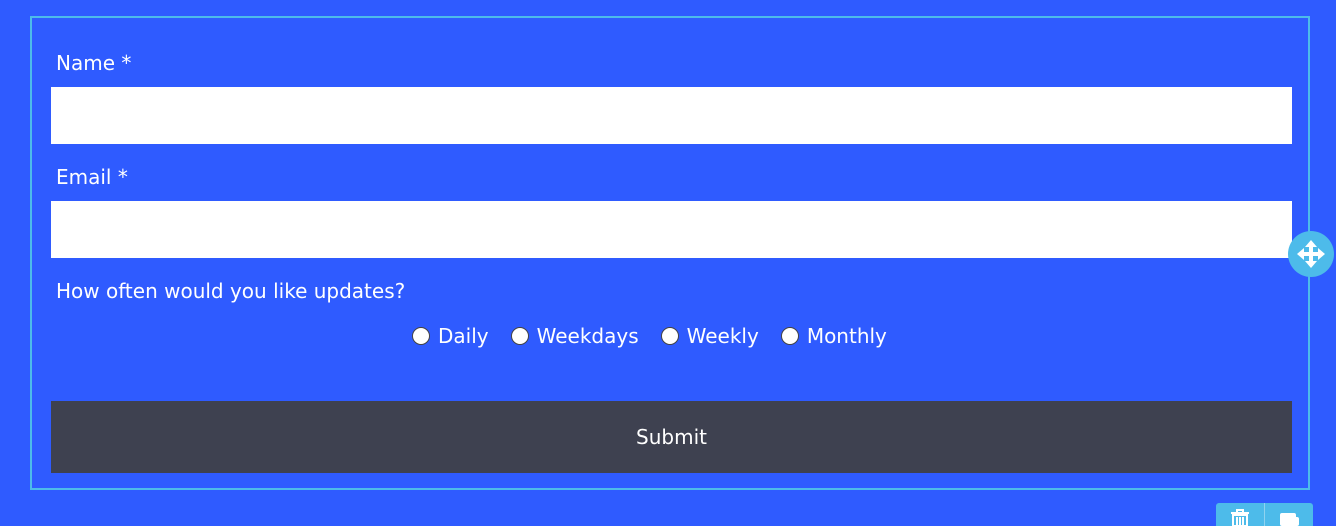 This screenshot has width=1336, height=526. I want to click on email-label: Email *, so click(92, 177).